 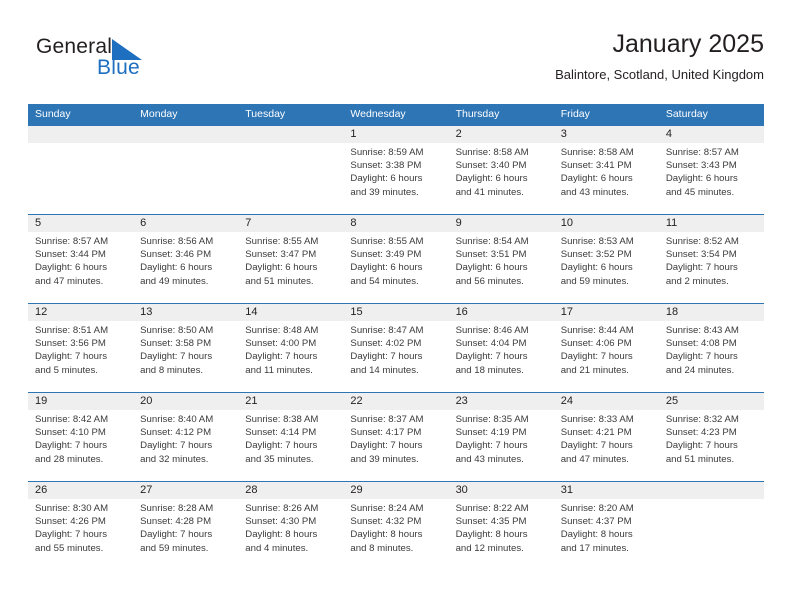 I want to click on weekday-header-sunday: Sunday, so click(x=53, y=114).